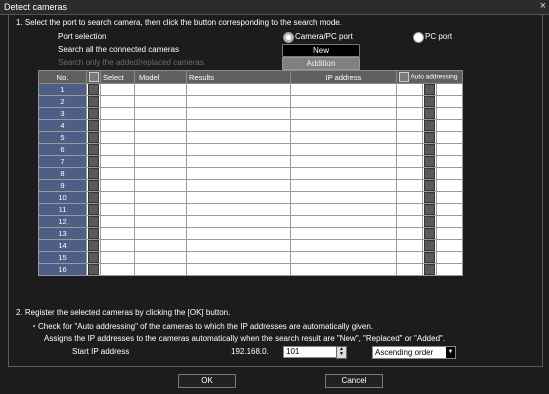 The height and width of the screenshot is (394, 549). What do you see at coordinates (404, 77) in the screenshot?
I see `auto-all-checkbox` at bounding box center [404, 77].